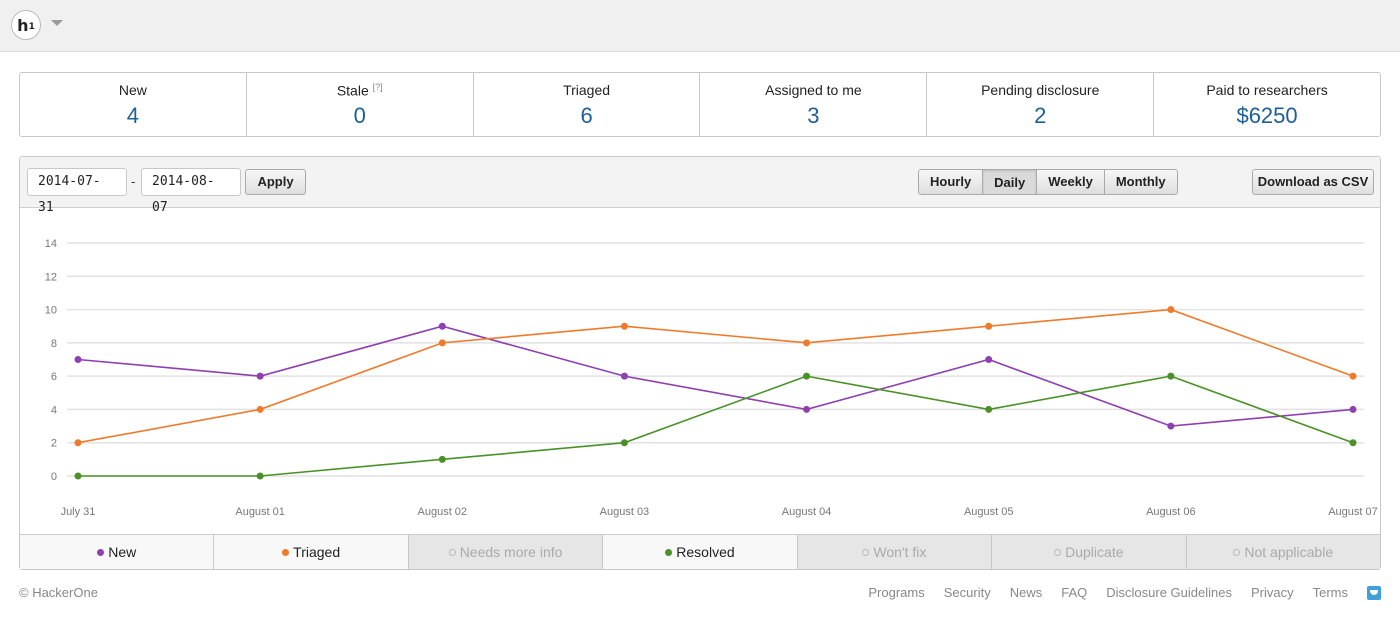 This screenshot has width=1400, height=617. What do you see at coordinates (77, 191) in the screenshot?
I see `start-date-input: 2014-07-31` at bounding box center [77, 191].